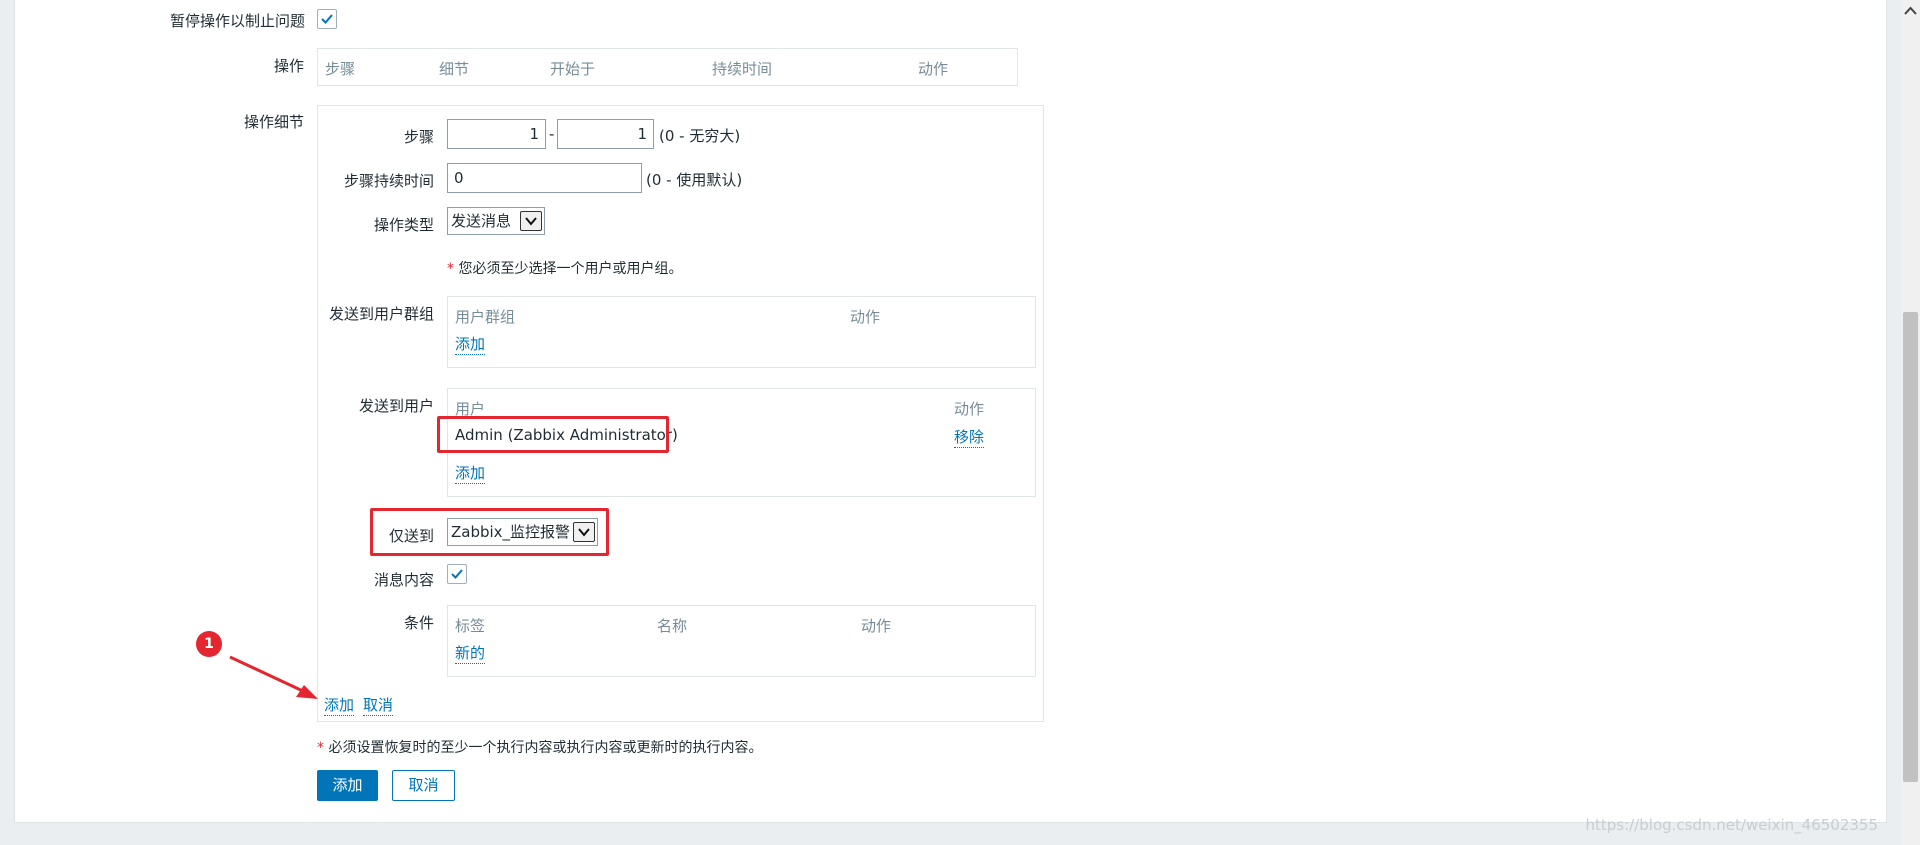  Describe the element at coordinates (1731, 825) in the screenshot. I see `watermark: https://blog.csdn.net/weixin_46502355` at that location.